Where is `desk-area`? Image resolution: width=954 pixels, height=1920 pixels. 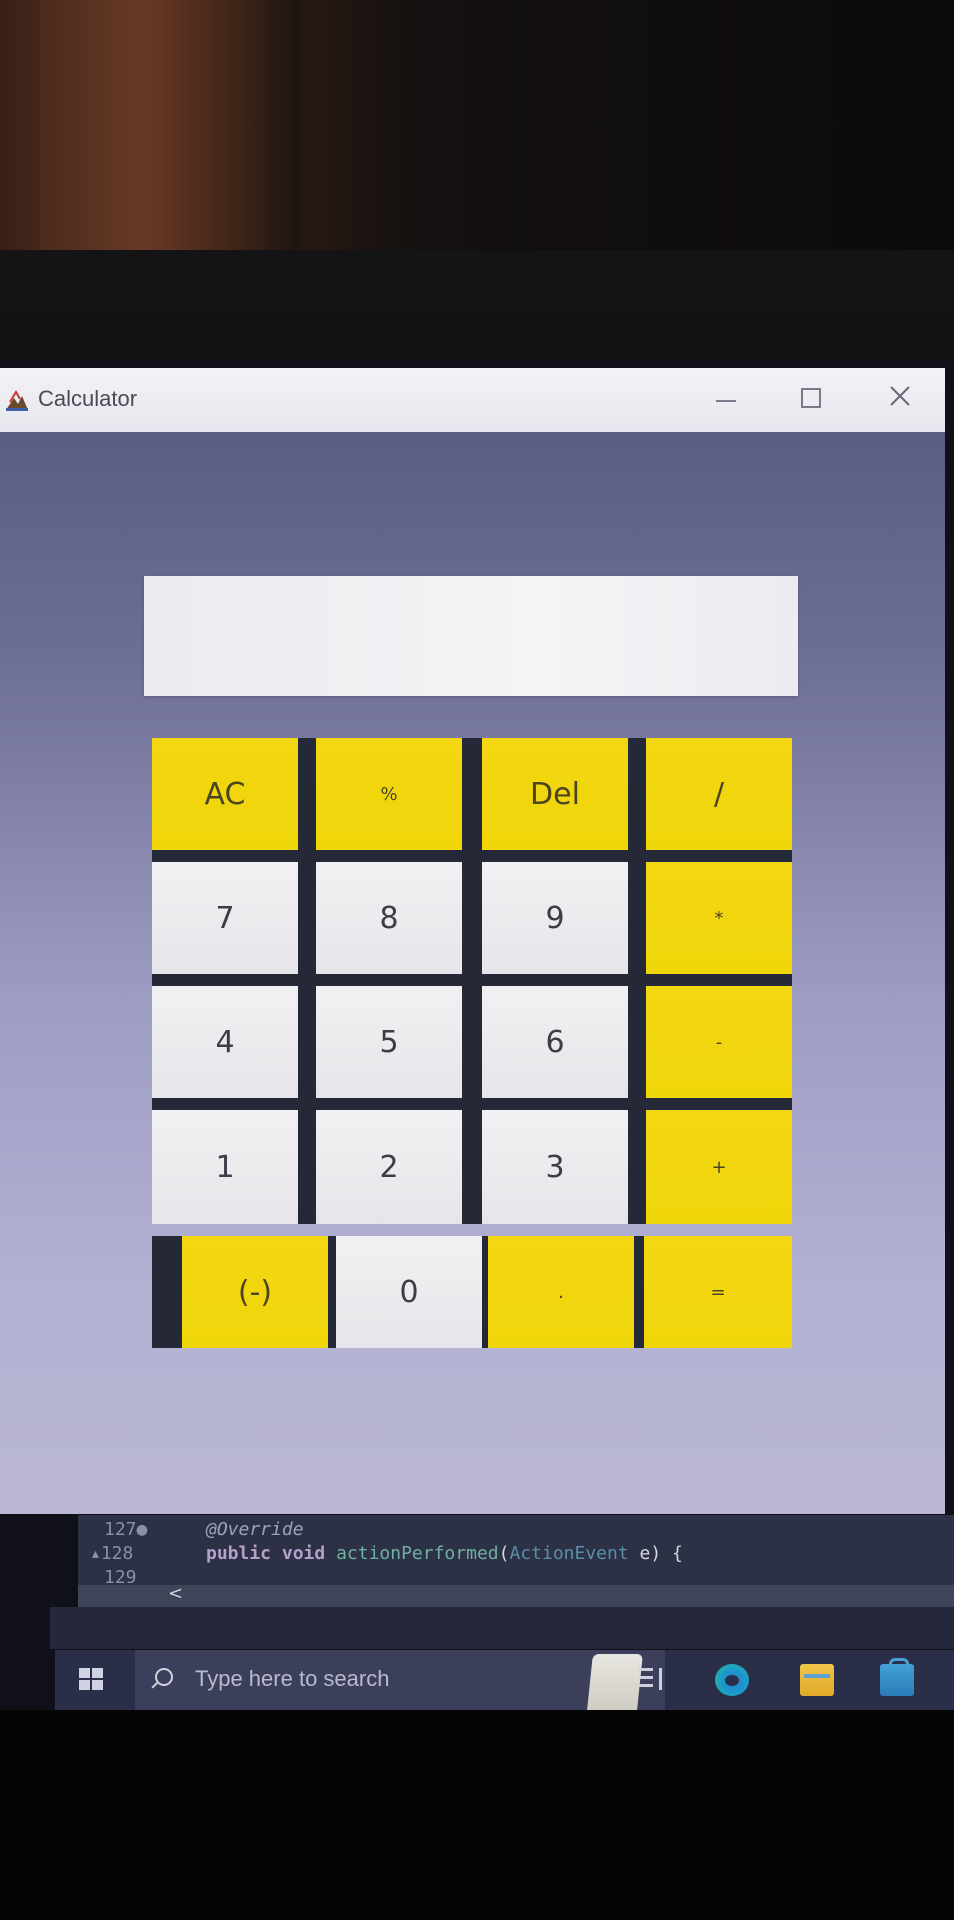 desk-area is located at coordinates (477, 1815).